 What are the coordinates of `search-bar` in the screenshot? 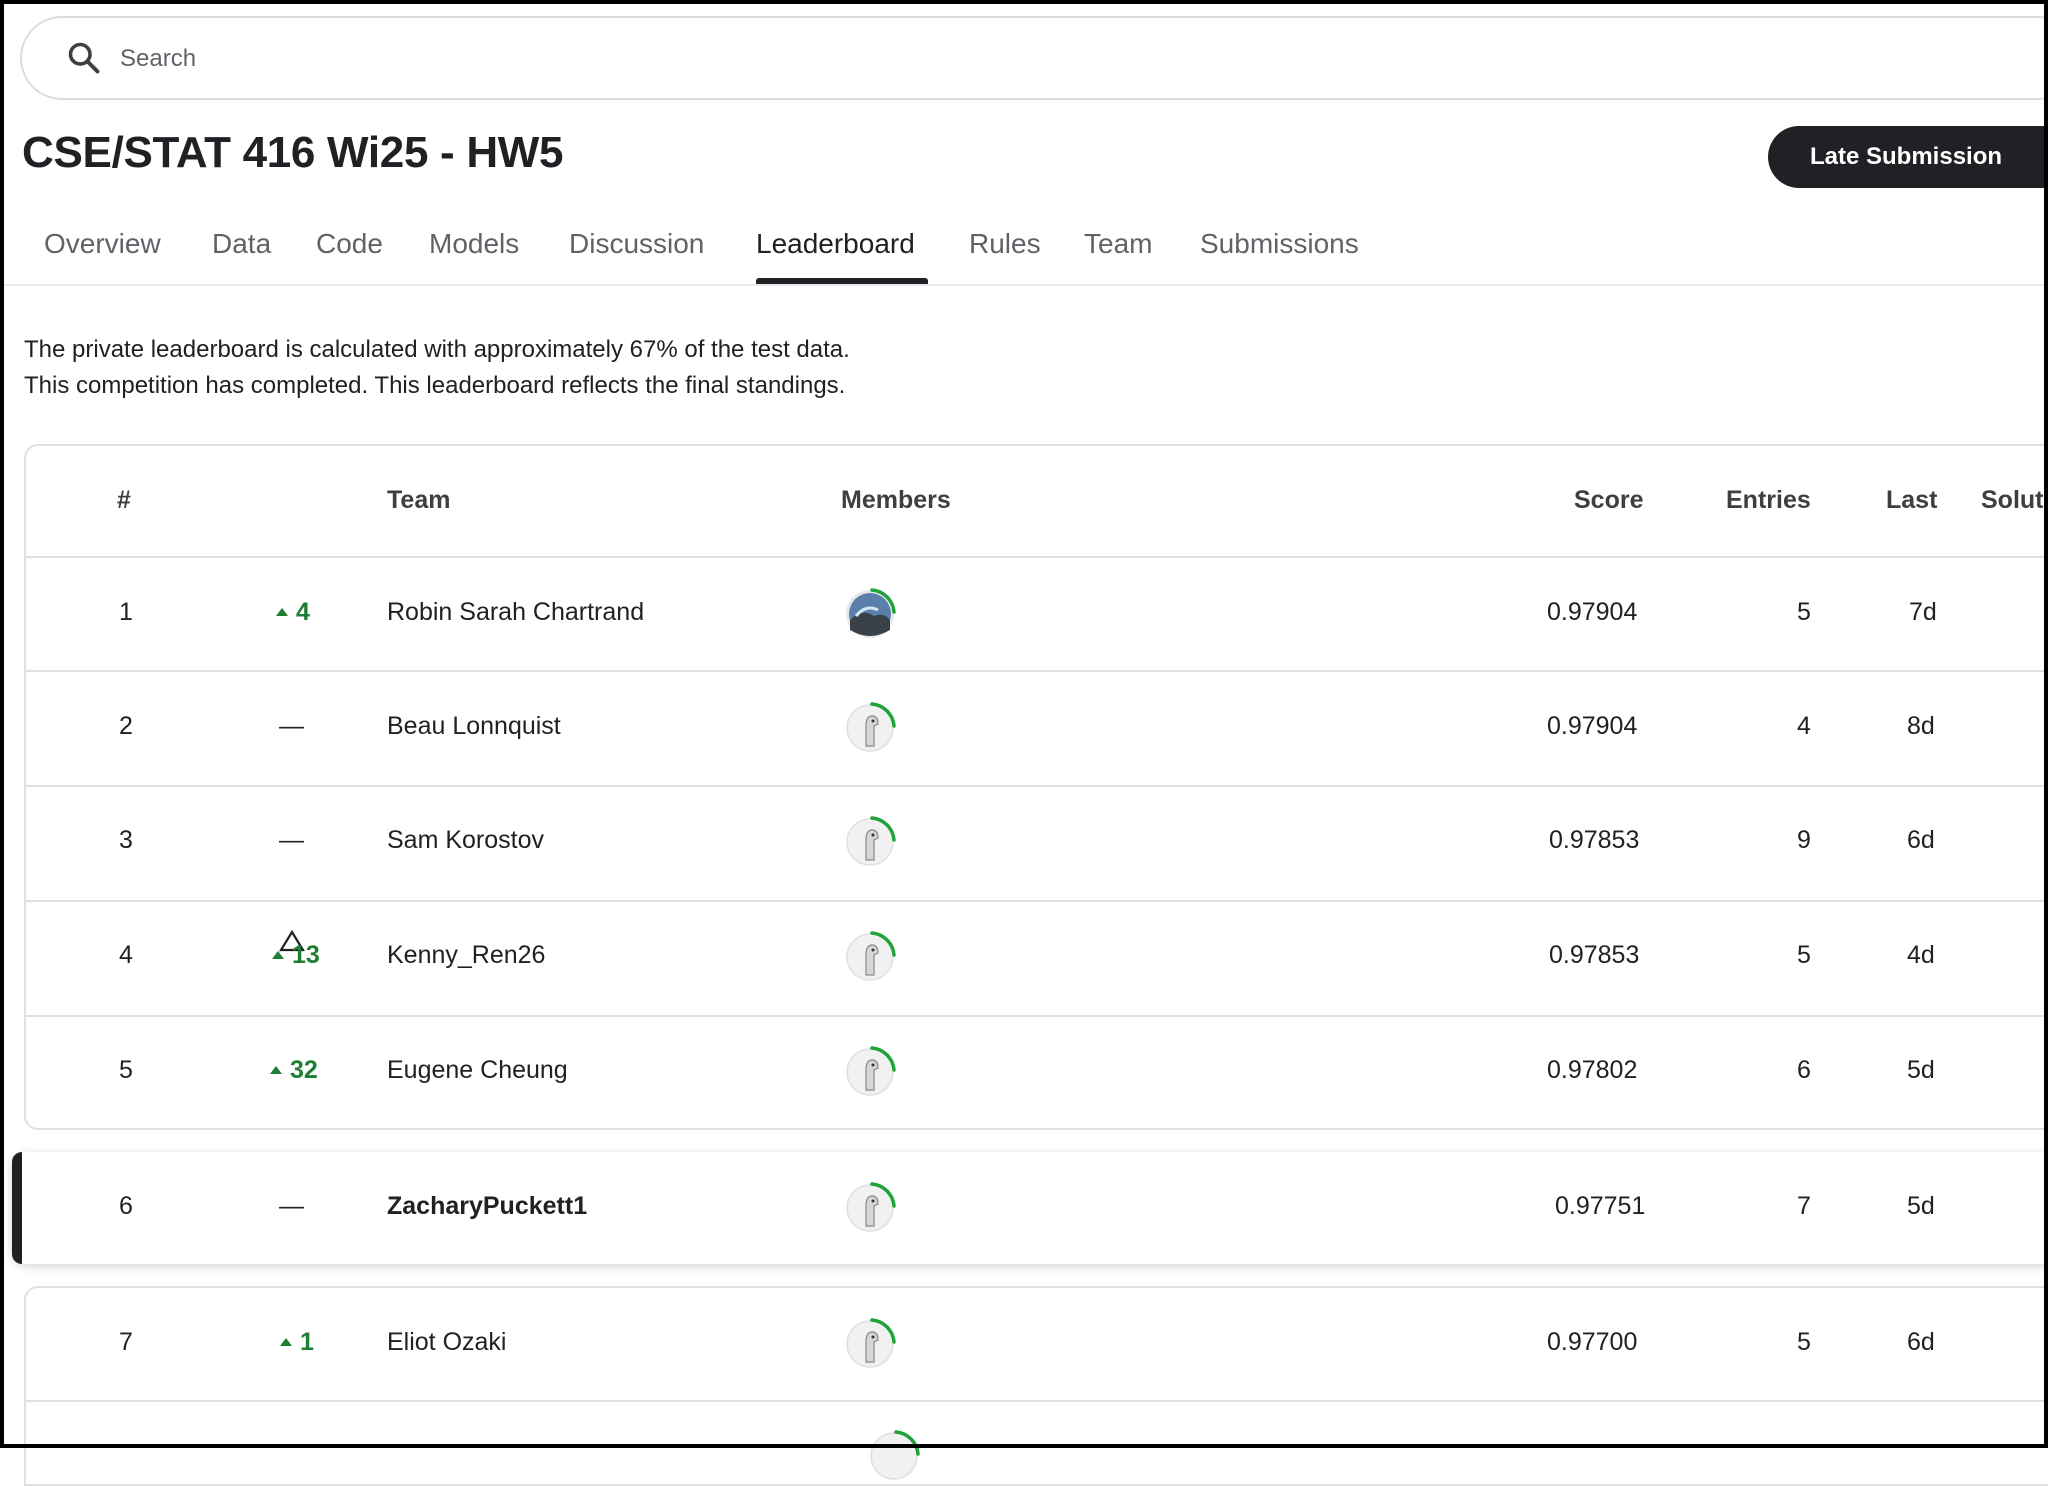 It's located at (1034, 58).